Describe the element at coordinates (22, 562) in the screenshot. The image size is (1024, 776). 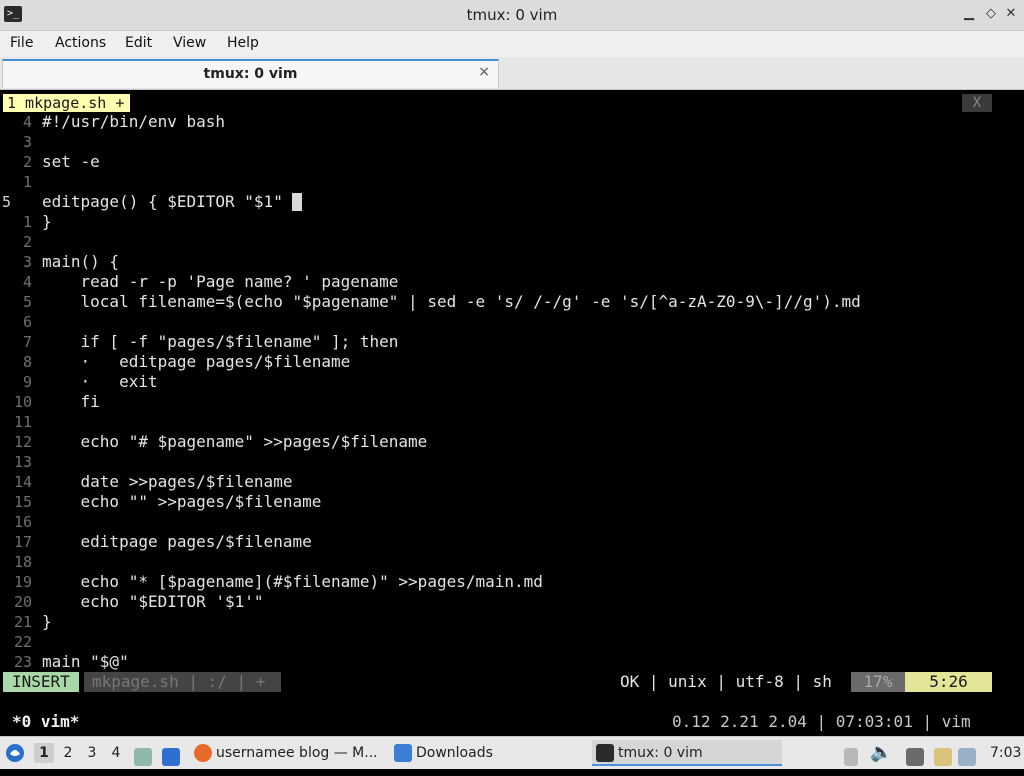
I see `line-number: 18` at that location.